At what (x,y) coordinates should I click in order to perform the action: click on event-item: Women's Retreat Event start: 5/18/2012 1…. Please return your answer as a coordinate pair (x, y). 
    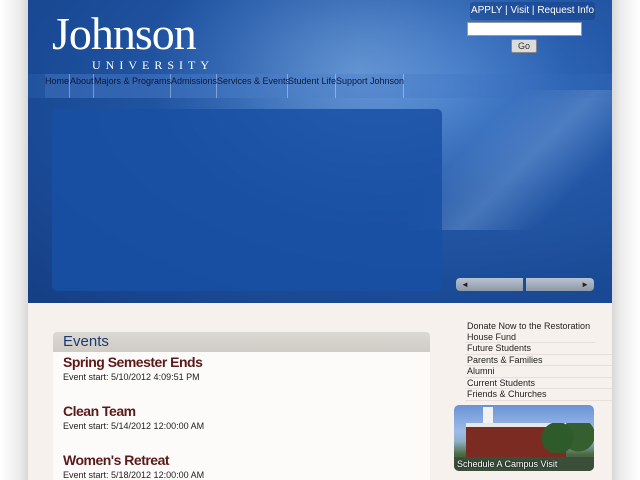
    Looking at the image, I should click on (241, 466).